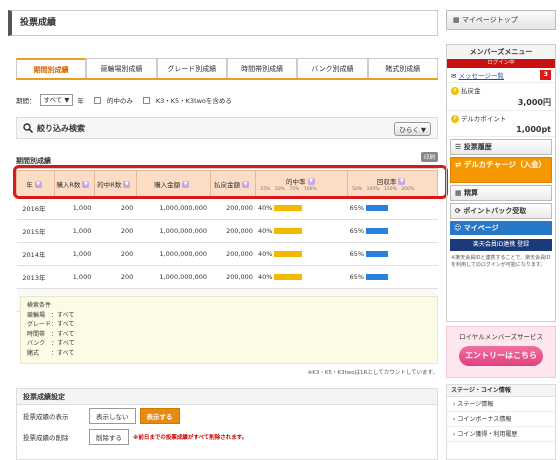  What do you see at coordinates (457, 20) in the screenshot?
I see `grid-icon: ▦` at bounding box center [457, 20].